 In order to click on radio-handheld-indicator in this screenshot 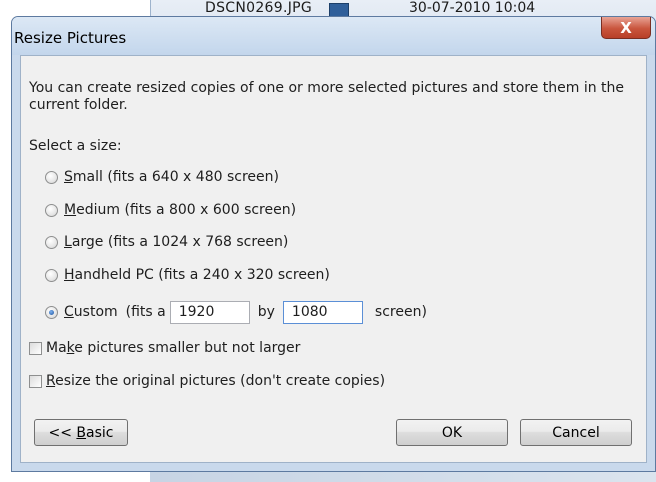, I will do `click(51, 275)`.